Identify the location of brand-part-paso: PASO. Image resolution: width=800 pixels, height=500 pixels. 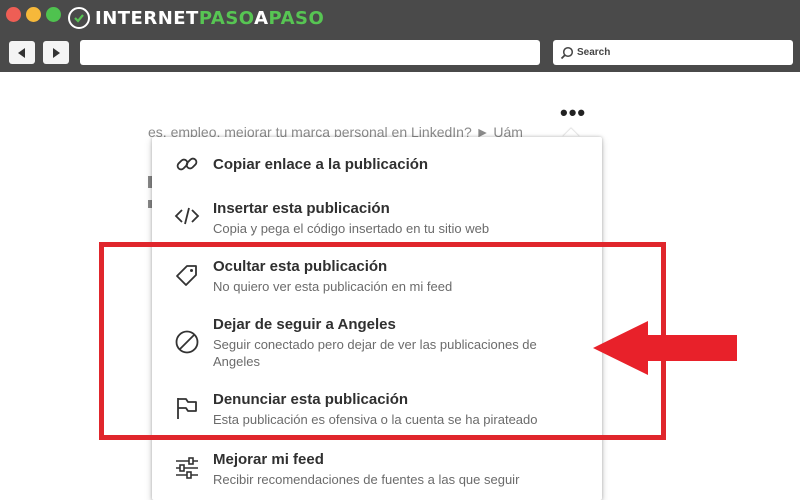
(226, 18).